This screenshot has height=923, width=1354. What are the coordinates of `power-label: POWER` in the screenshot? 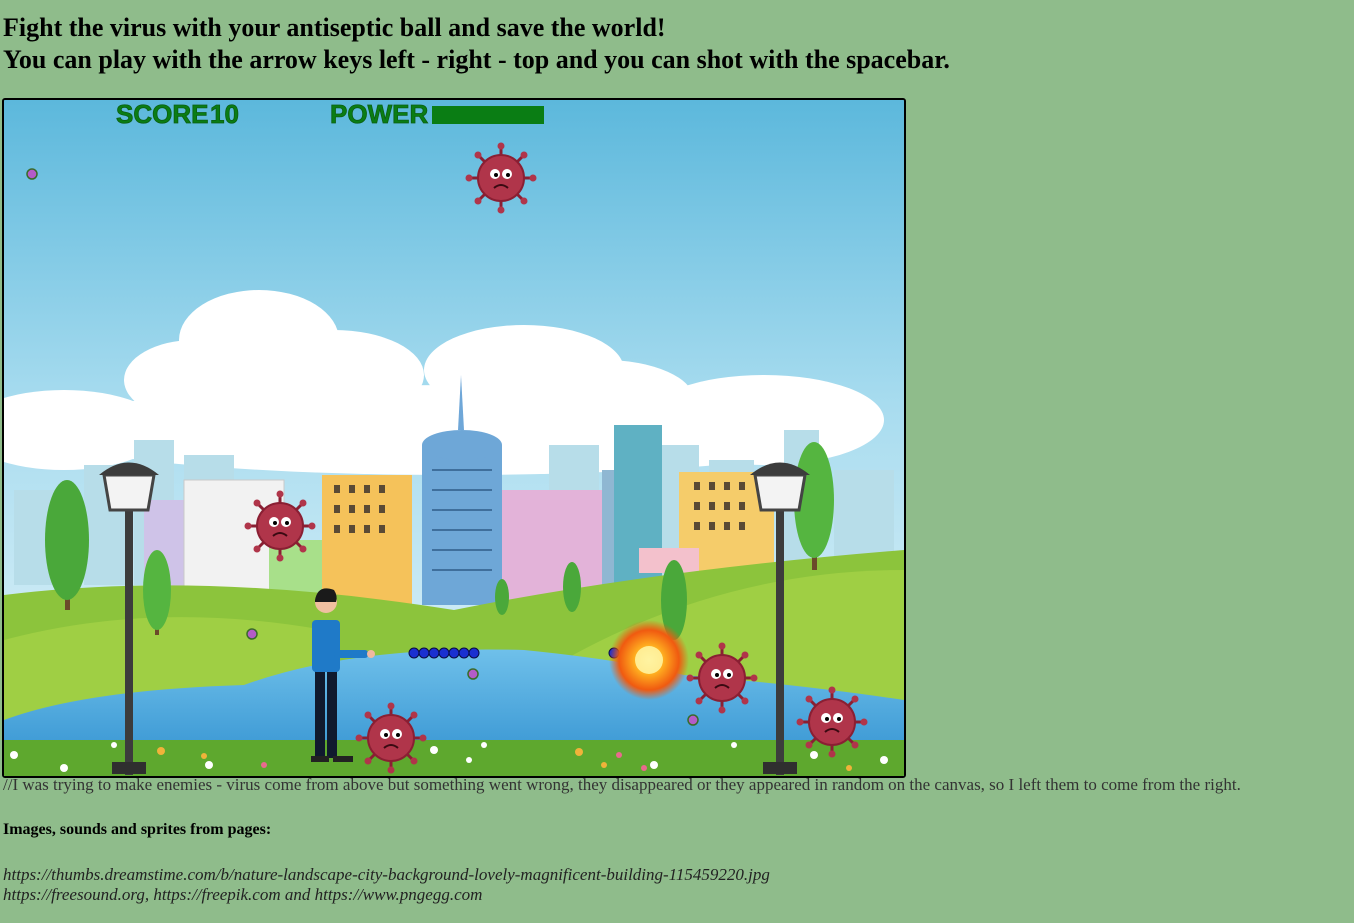 It's located at (379, 114).